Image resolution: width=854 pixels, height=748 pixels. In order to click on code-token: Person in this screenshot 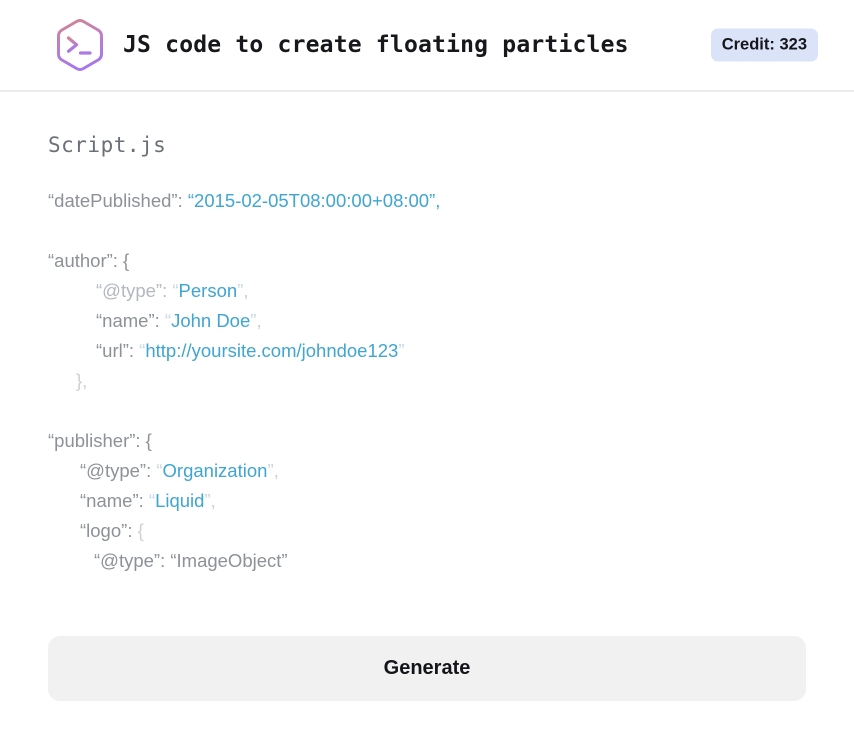, I will do `click(208, 290)`.